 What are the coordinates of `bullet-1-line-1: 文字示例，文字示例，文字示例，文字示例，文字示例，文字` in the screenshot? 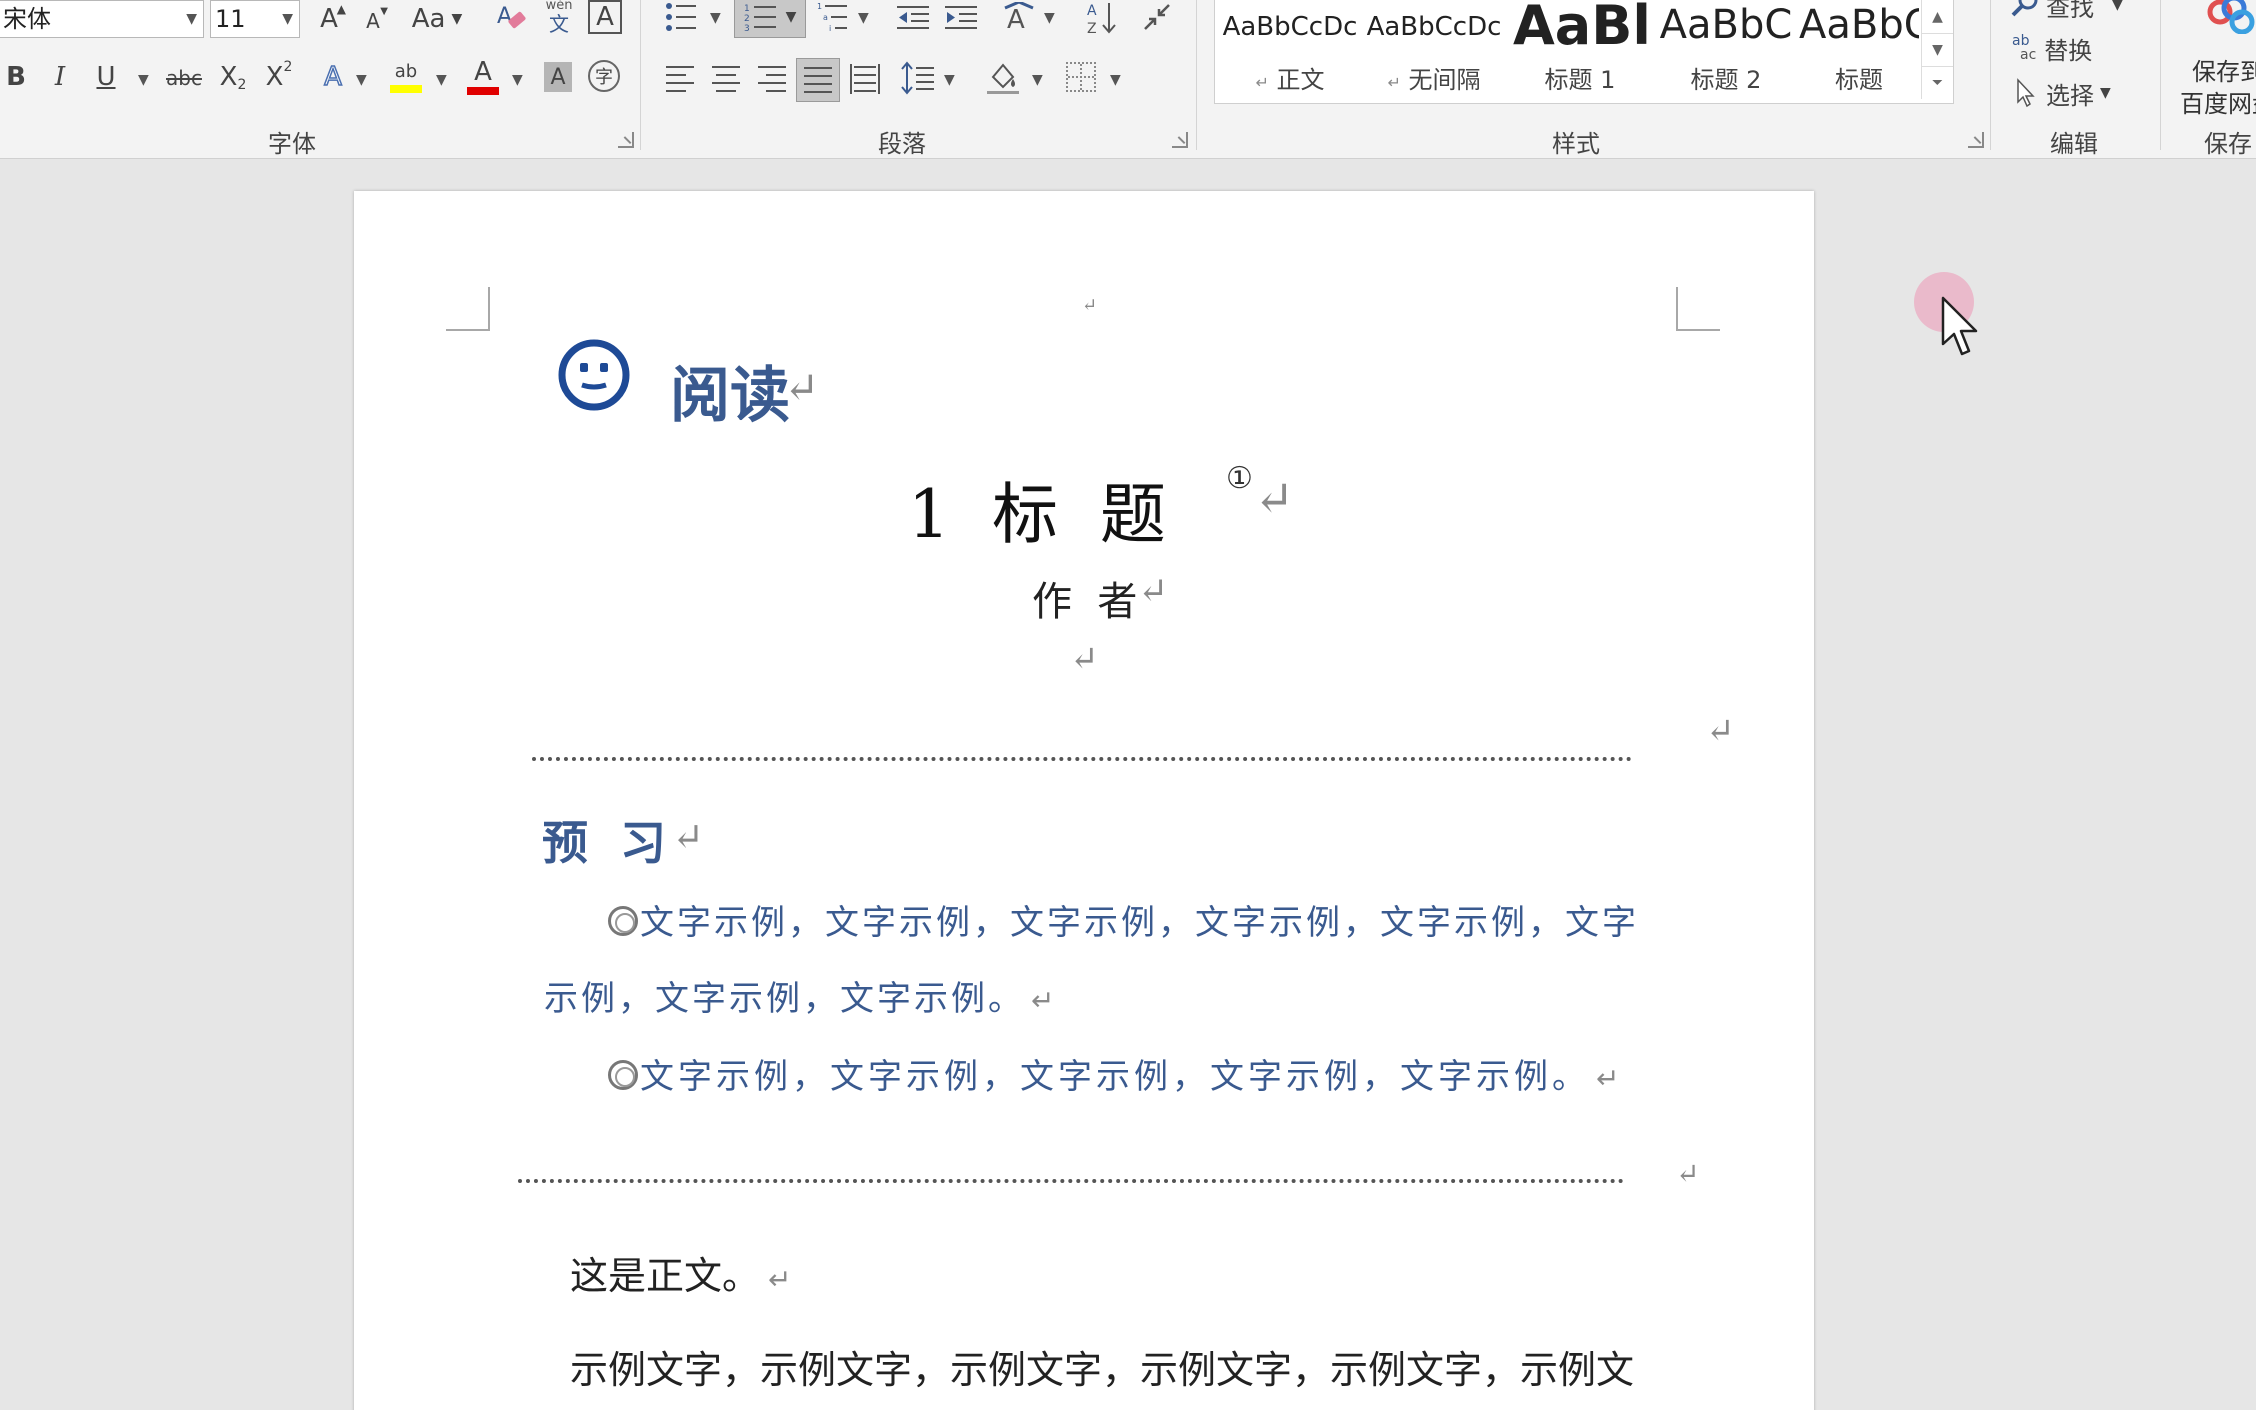 It's located at (1139, 923).